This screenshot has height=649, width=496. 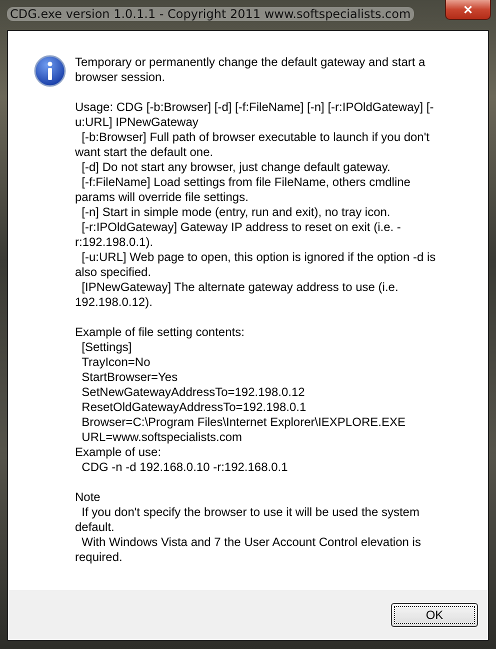 I want to click on info-icon, so click(x=50, y=71).